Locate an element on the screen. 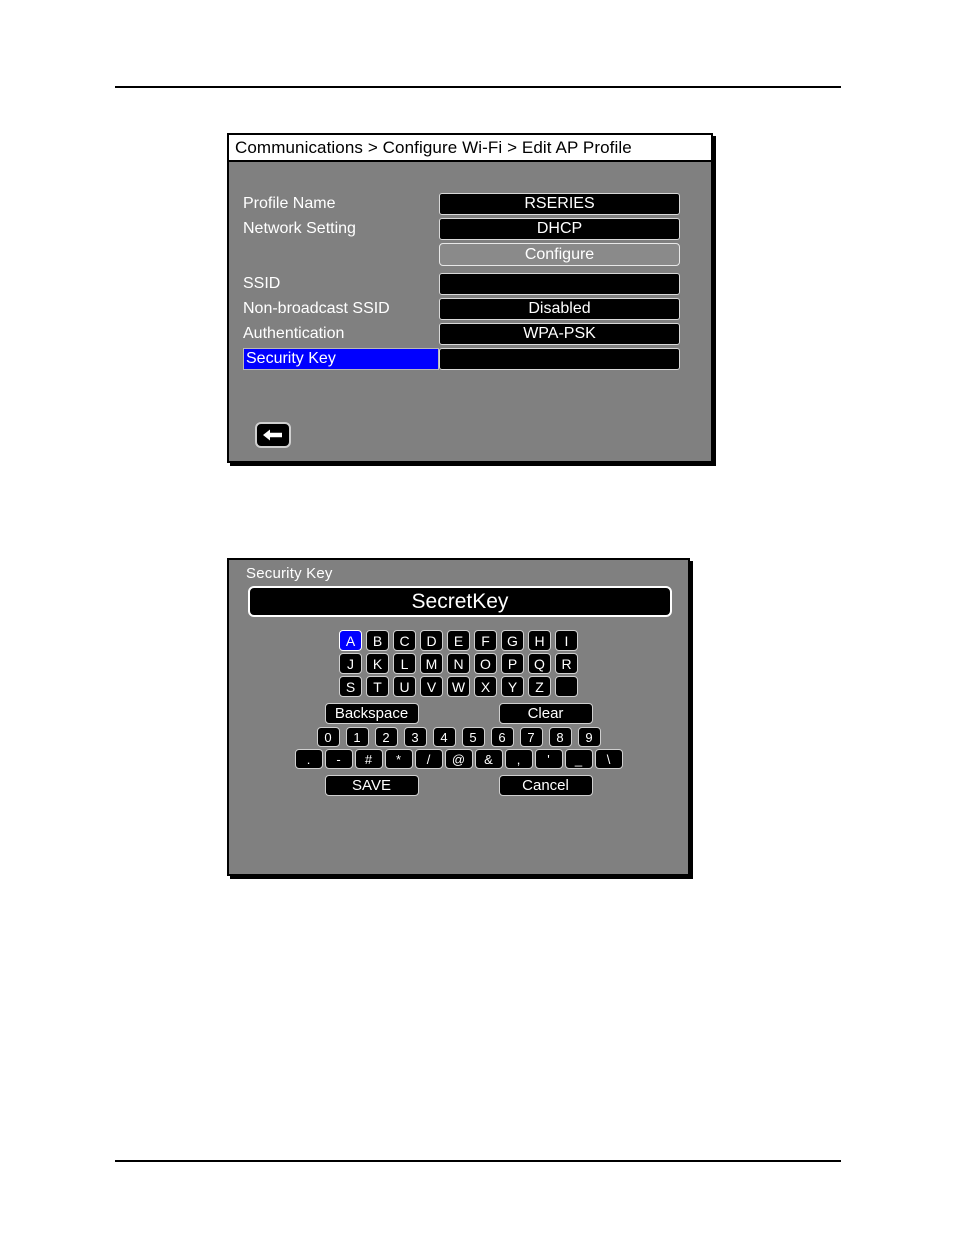  label-non-broadcast-ssid: Non-broadcast SSID is located at coordinates (316, 308).